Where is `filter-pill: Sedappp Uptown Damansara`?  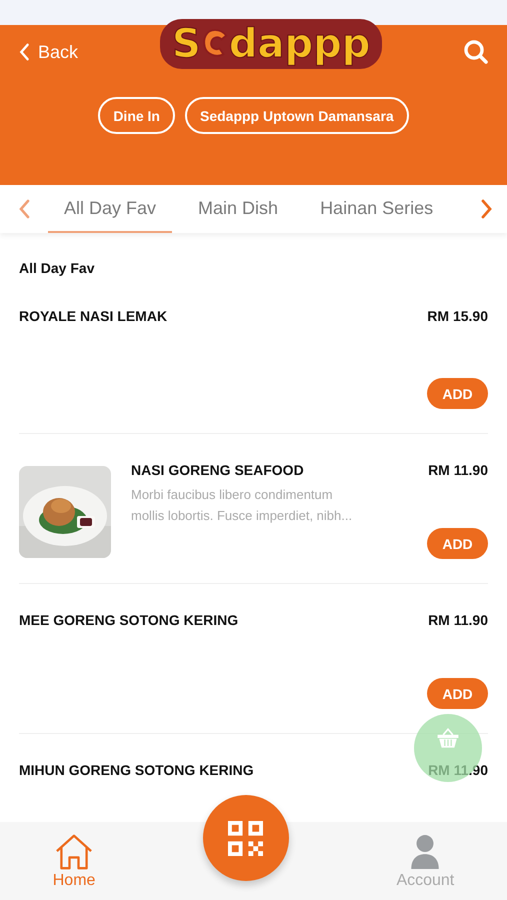 filter-pill: Sedappp Uptown Damansara is located at coordinates (296, 115).